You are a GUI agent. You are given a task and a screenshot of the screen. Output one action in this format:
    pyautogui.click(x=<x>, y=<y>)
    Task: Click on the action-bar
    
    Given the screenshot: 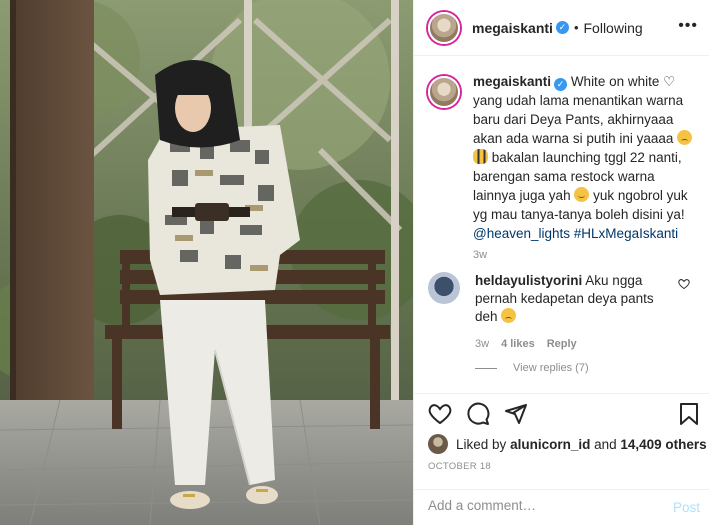 What is the action you would take?
    pyautogui.click(x=478, y=414)
    